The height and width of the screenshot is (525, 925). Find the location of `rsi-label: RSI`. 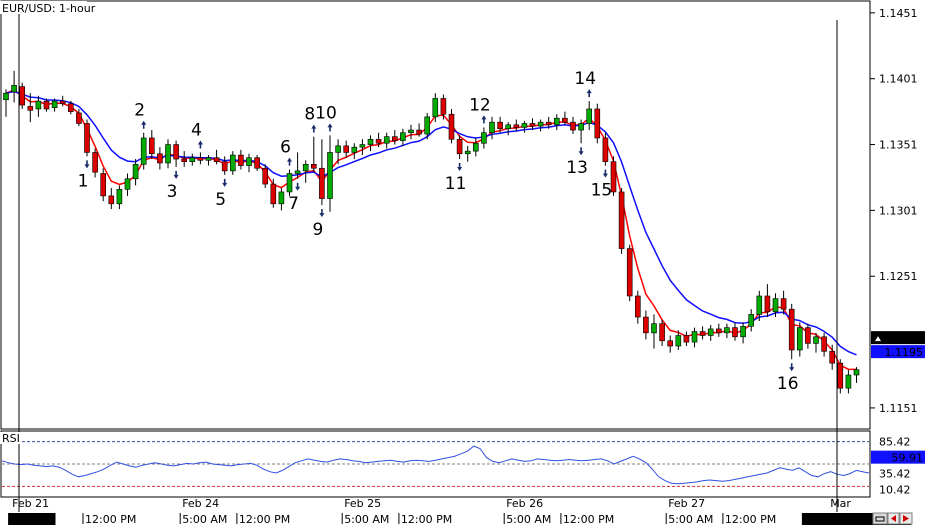

rsi-label: RSI is located at coordinates (11, 438).